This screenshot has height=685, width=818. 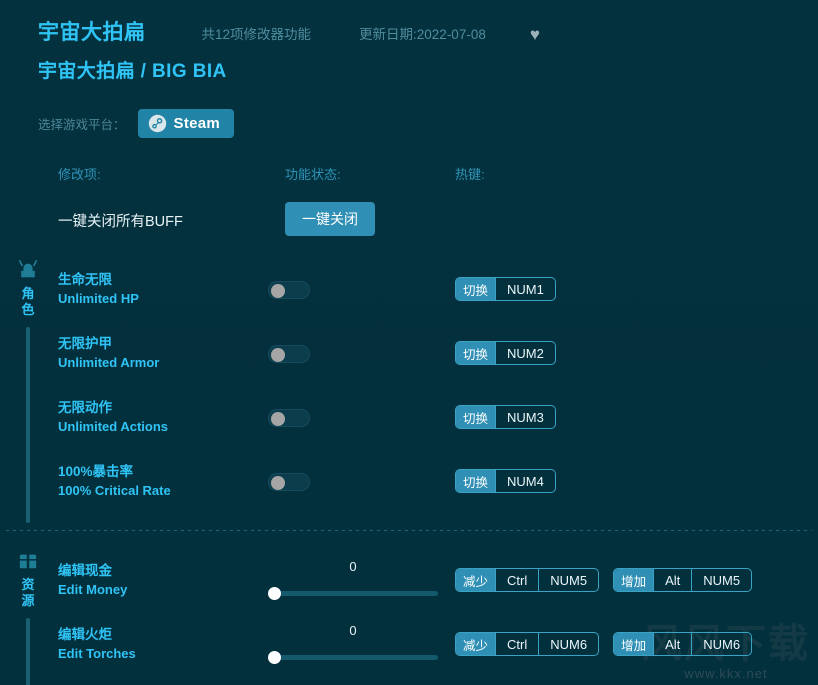 I want to click on hotkey-group: 减少 Ctrl NUM5, so click(x=527, y=580).